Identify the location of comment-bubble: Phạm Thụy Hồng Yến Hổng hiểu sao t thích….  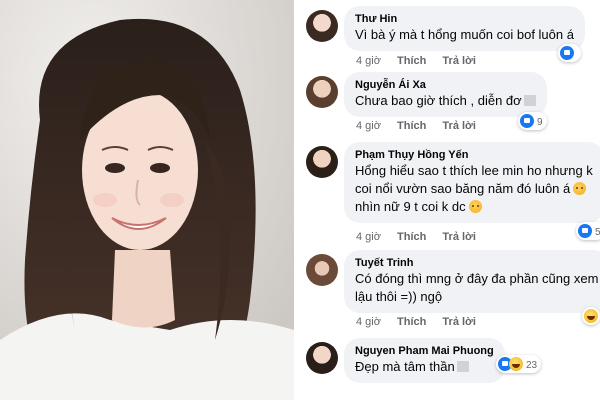
(472, 182).